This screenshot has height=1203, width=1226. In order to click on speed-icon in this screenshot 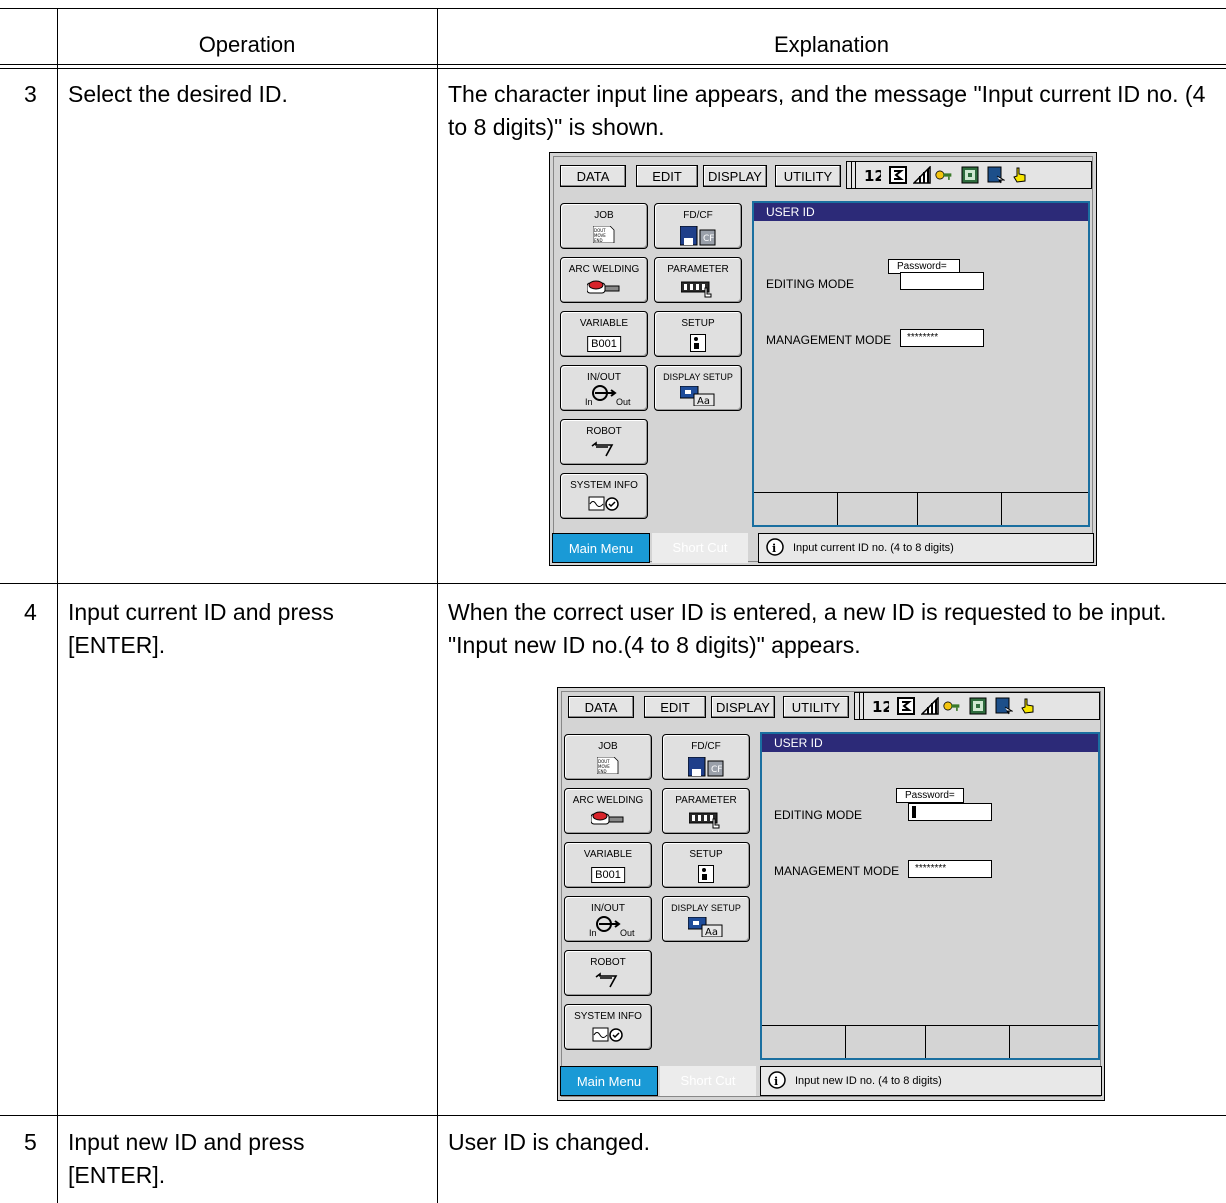, I will do `click(922, 175)`.